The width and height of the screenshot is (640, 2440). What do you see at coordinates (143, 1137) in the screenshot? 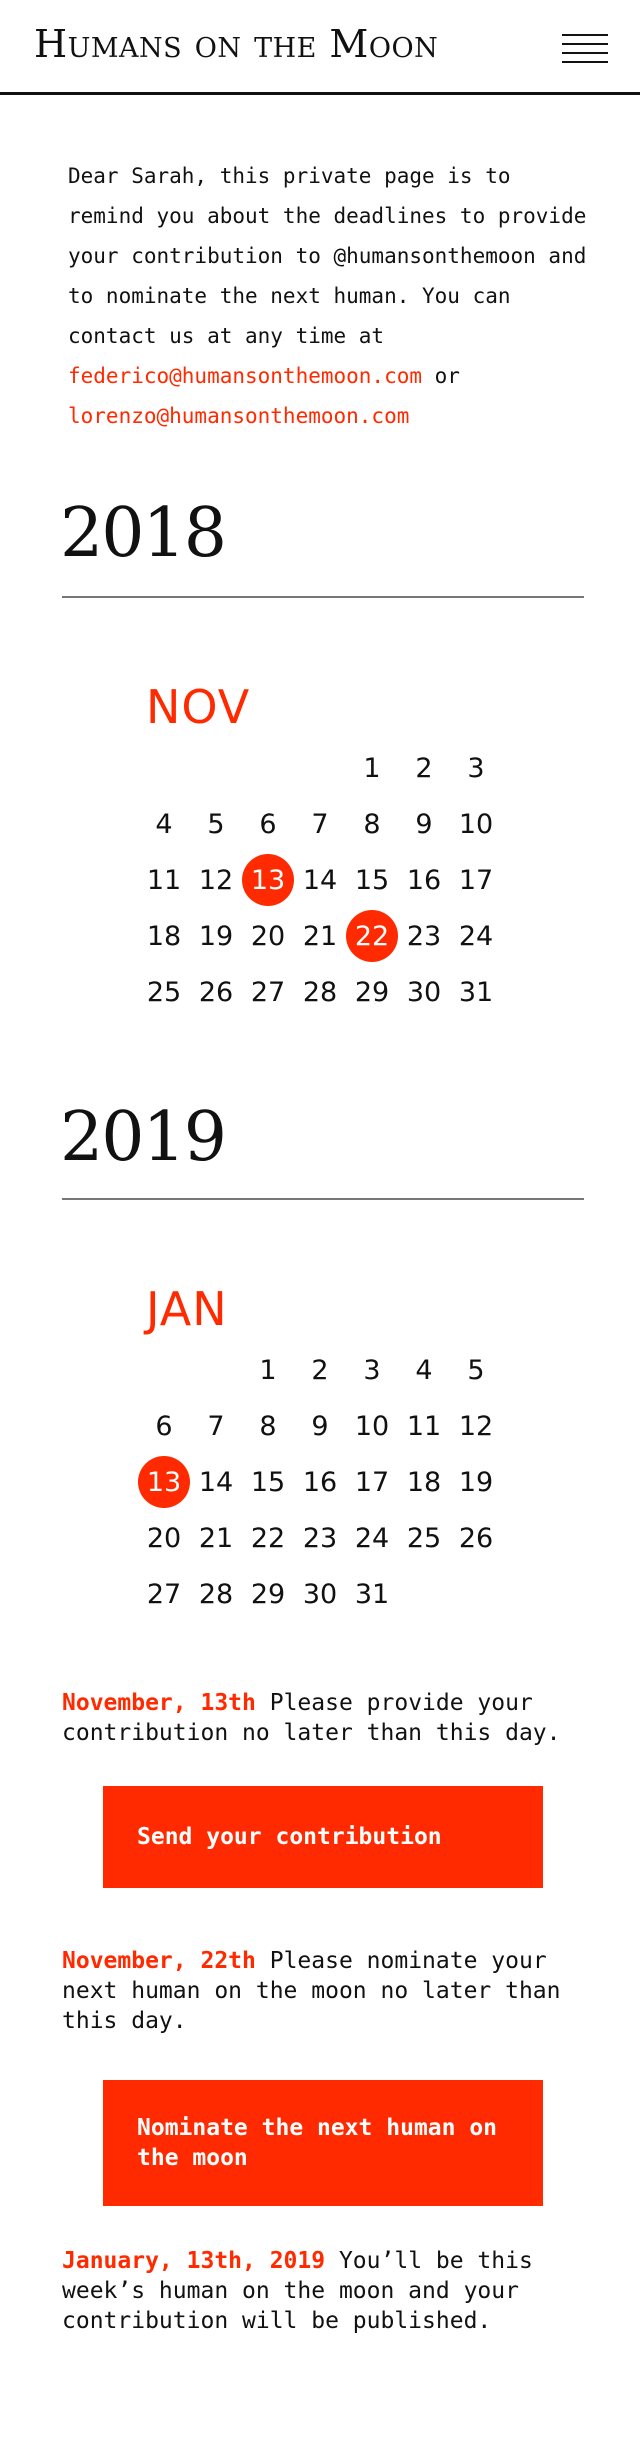
I see `year-heading-2019: 2019` at bounding box center [143, 1137].